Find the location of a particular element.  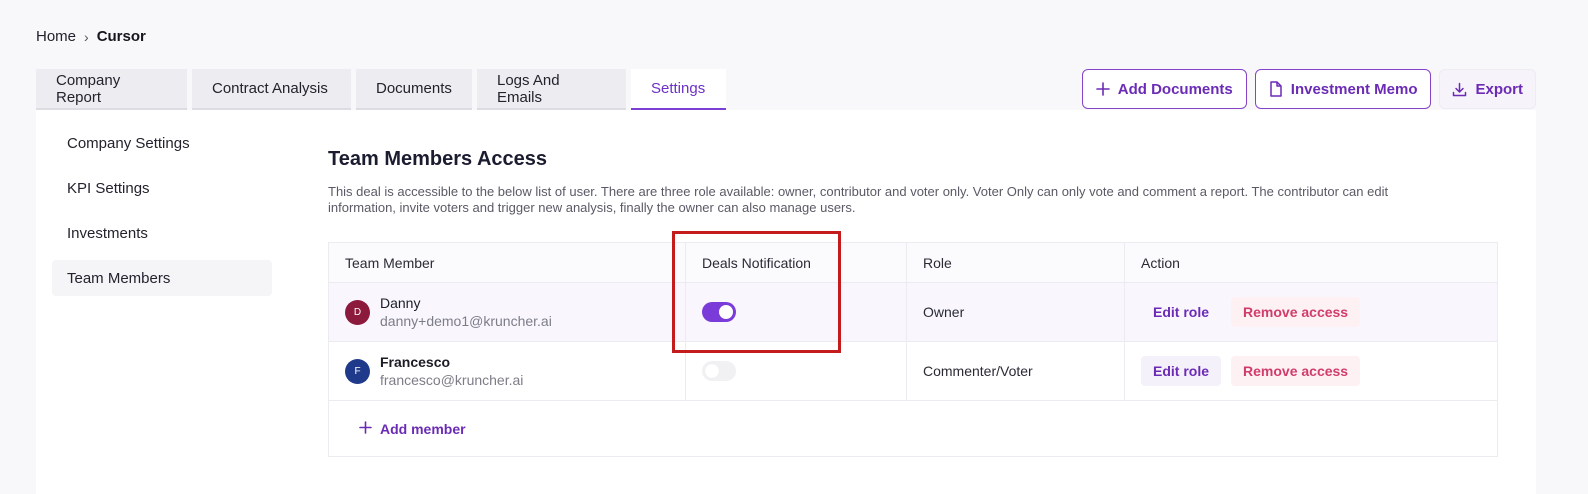

breadcrumb-current: Cursor is located at coordinates (121, 36).